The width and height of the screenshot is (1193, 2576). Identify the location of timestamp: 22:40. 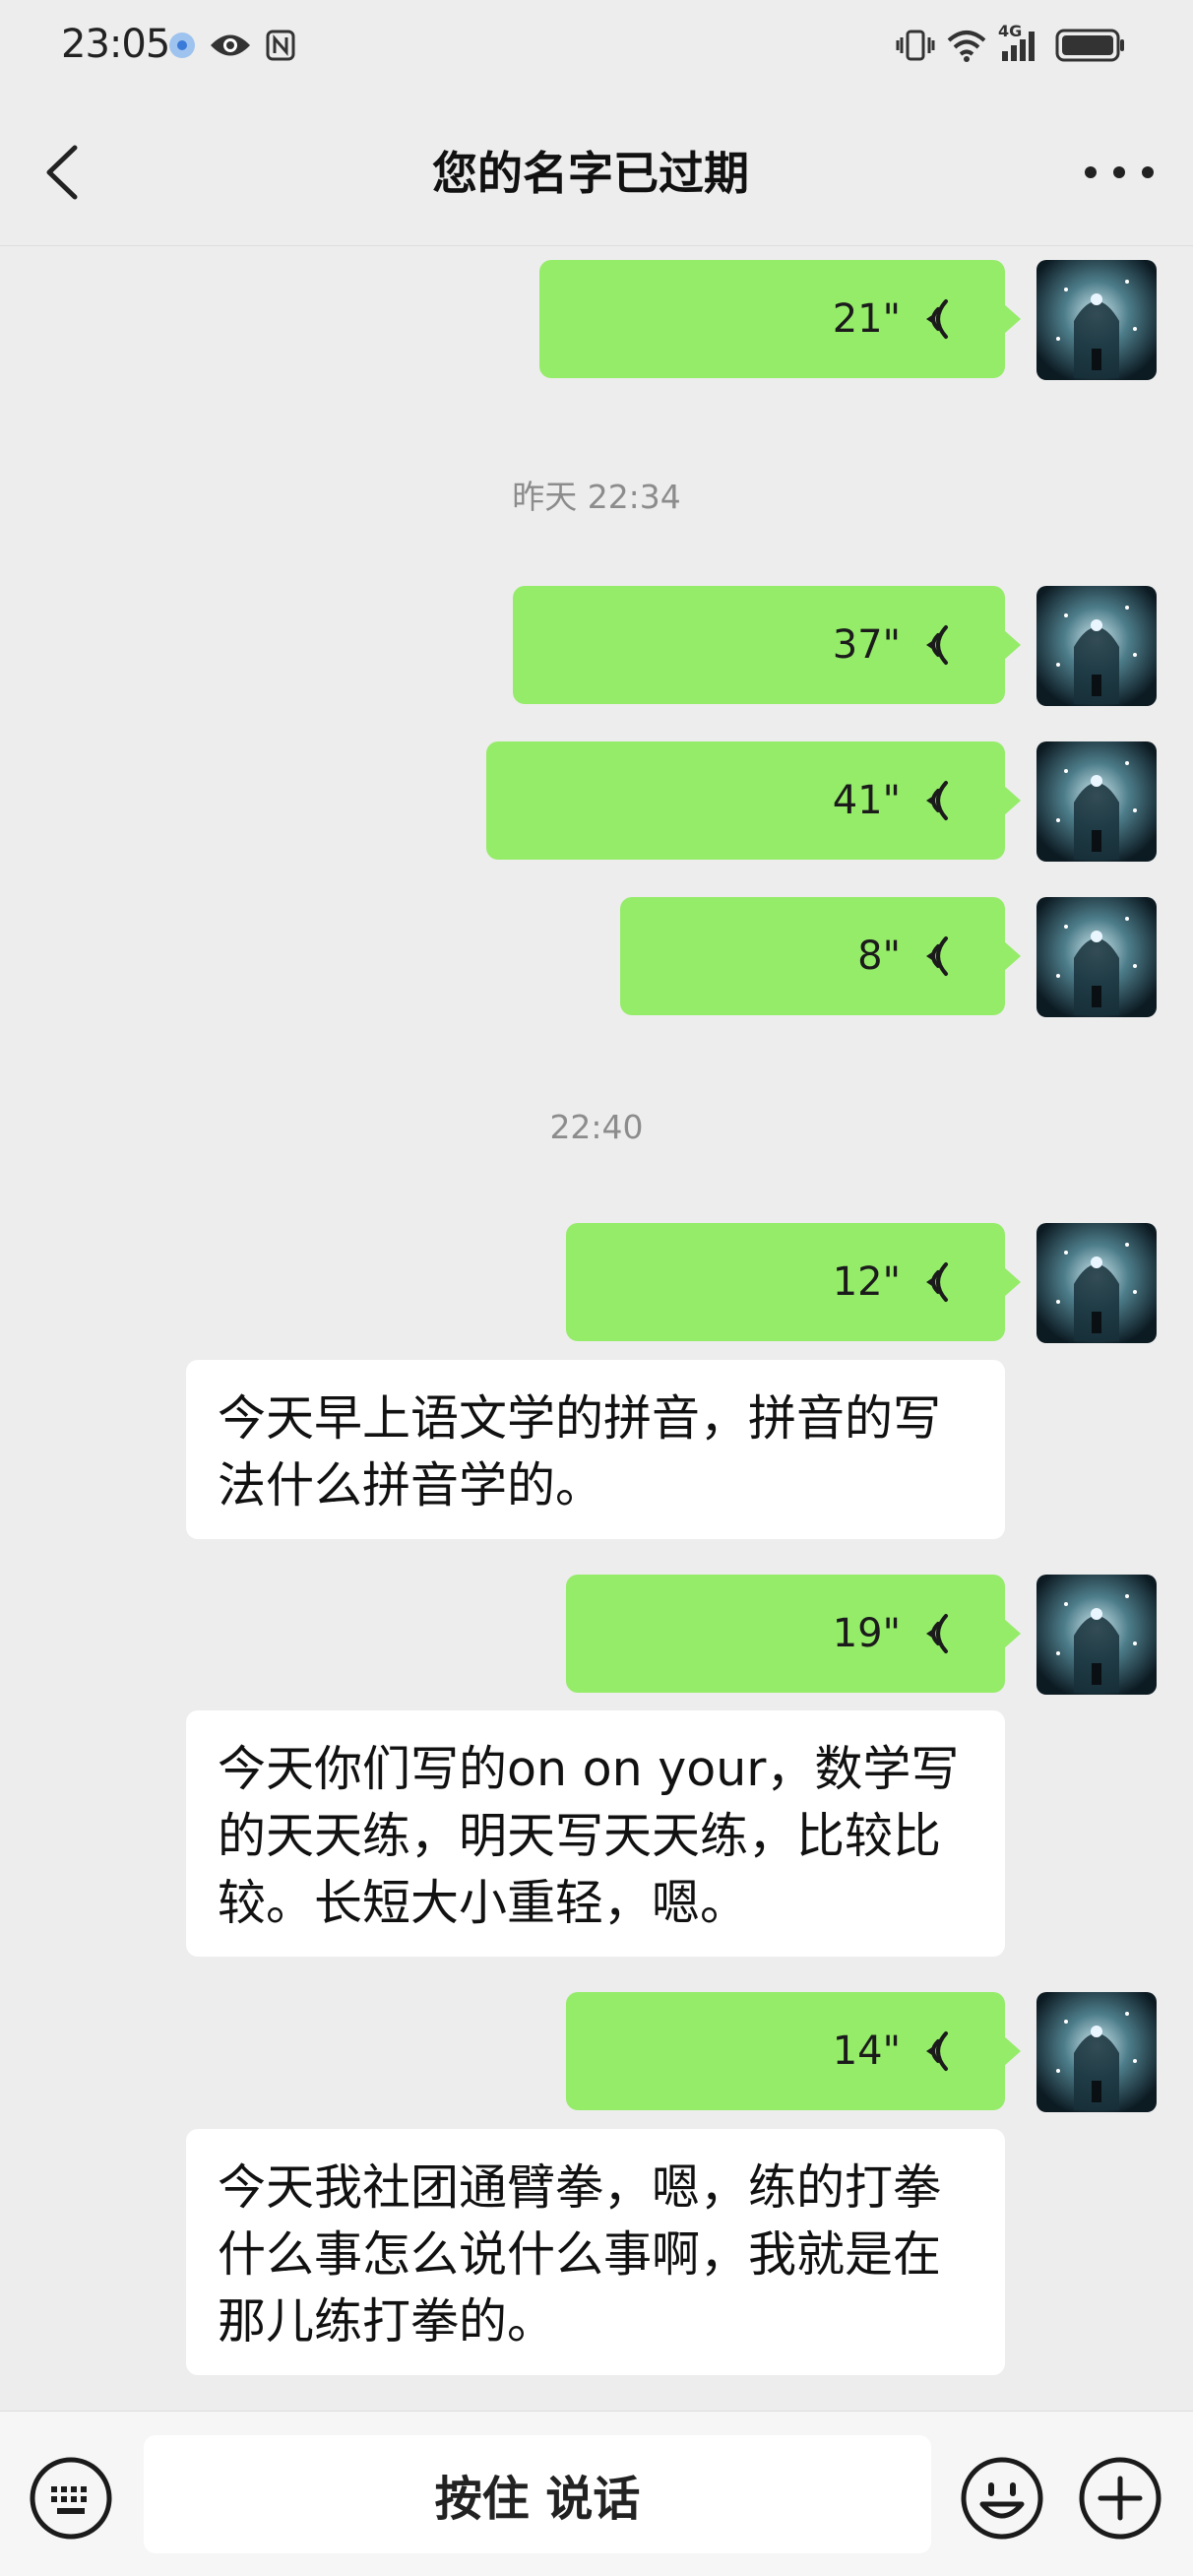
(596, 1127).